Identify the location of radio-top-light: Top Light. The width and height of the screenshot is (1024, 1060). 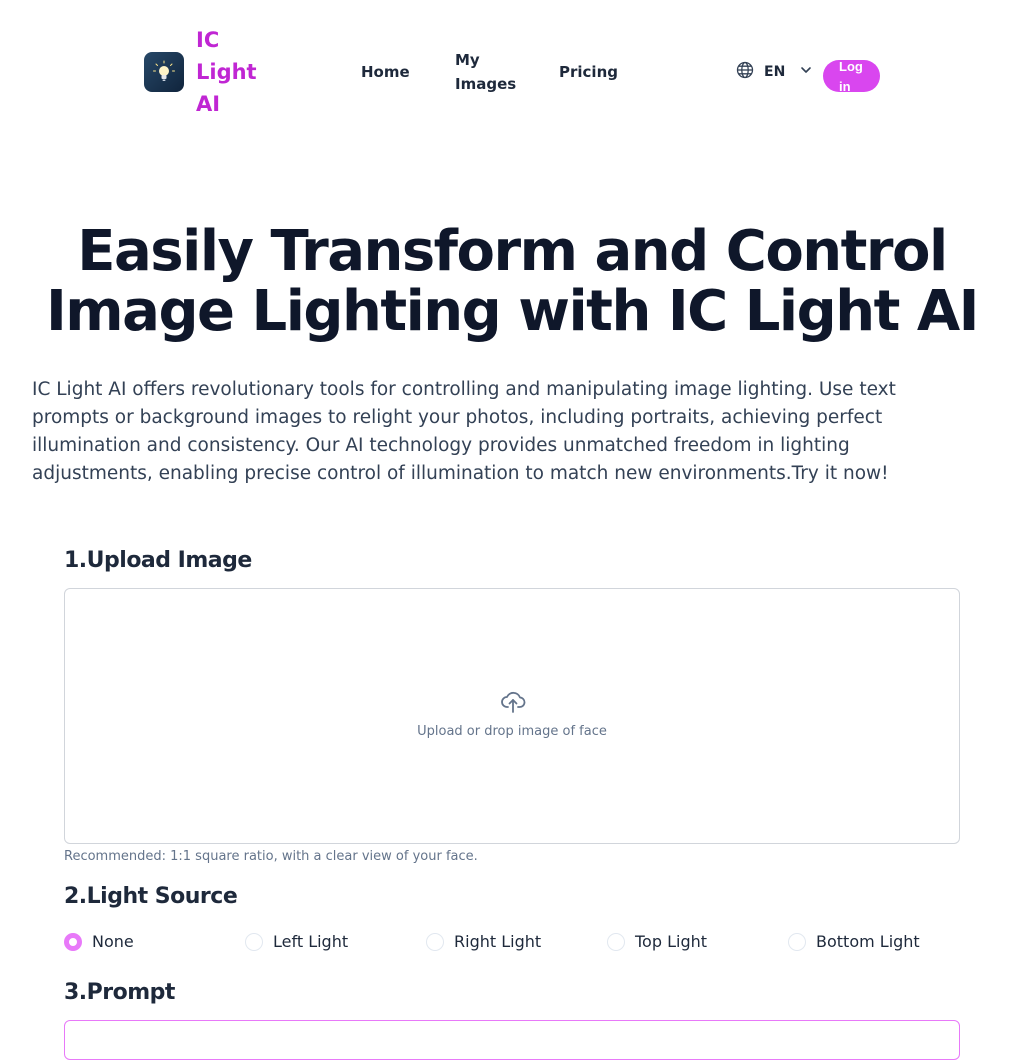
(657, 941).